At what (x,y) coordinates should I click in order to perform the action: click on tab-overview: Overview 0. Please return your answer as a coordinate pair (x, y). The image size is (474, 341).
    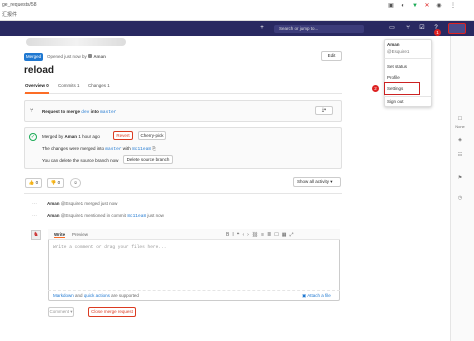
    Looking at the image, I should click on (37, 88).